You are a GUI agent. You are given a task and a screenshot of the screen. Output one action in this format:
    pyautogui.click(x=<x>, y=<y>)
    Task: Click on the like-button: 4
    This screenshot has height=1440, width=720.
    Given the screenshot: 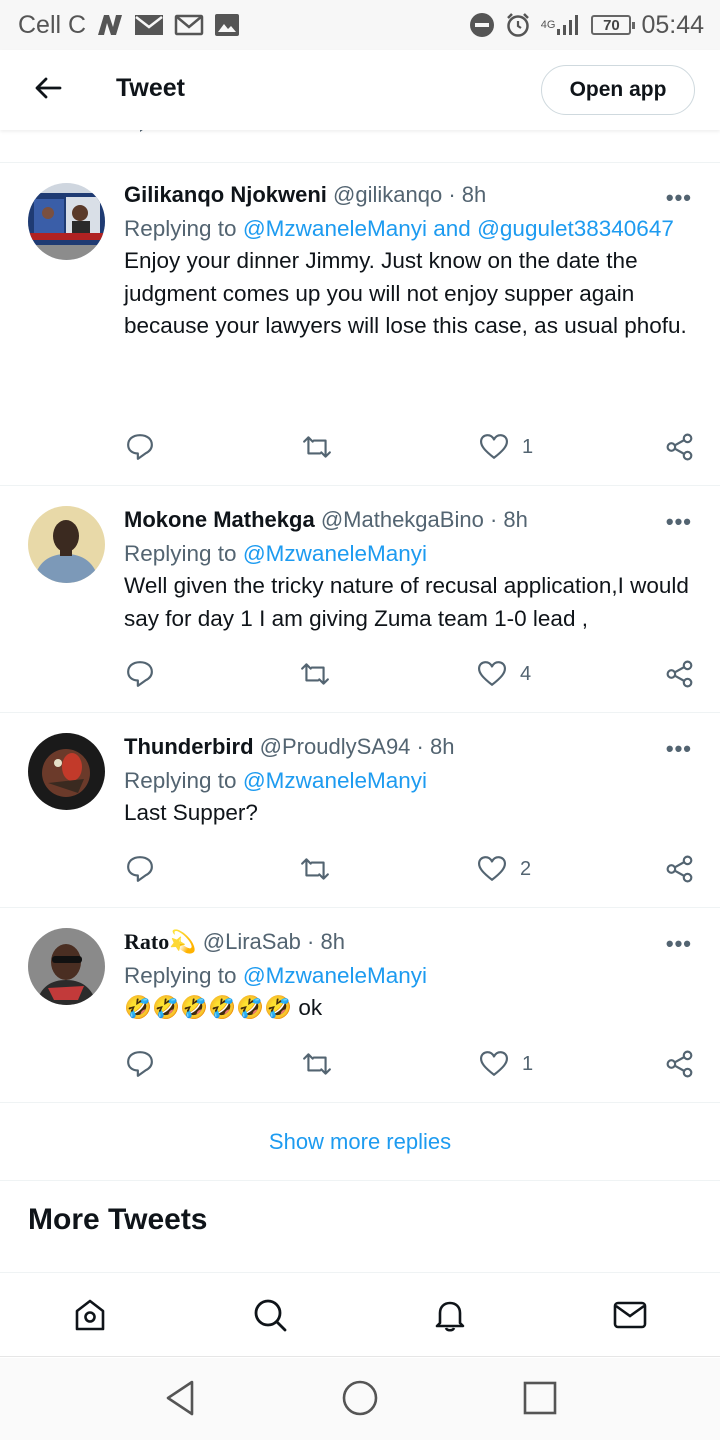 What is the action you would take?
    pyautogui.click(x=504, y=674)
    